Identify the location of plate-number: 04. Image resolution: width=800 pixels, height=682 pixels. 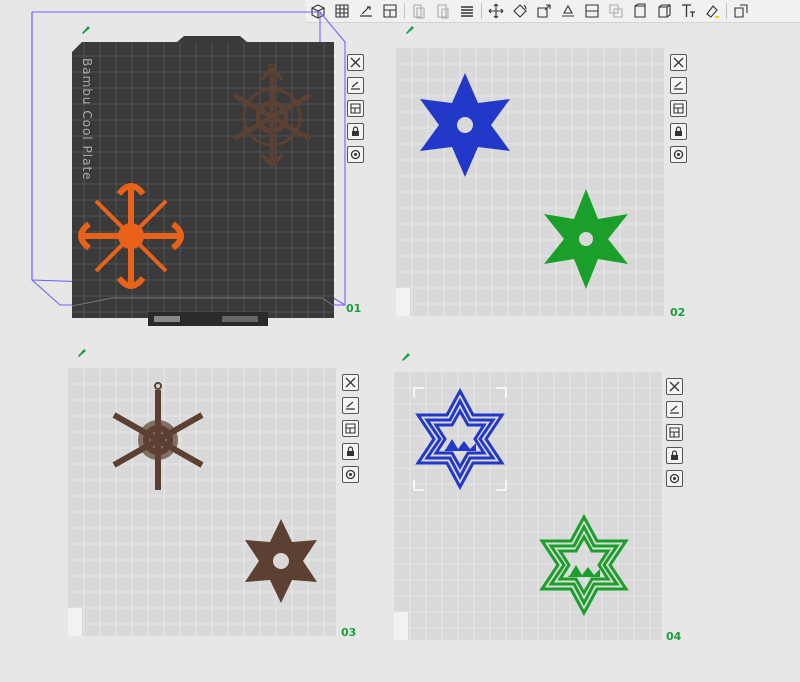
(674, 636).